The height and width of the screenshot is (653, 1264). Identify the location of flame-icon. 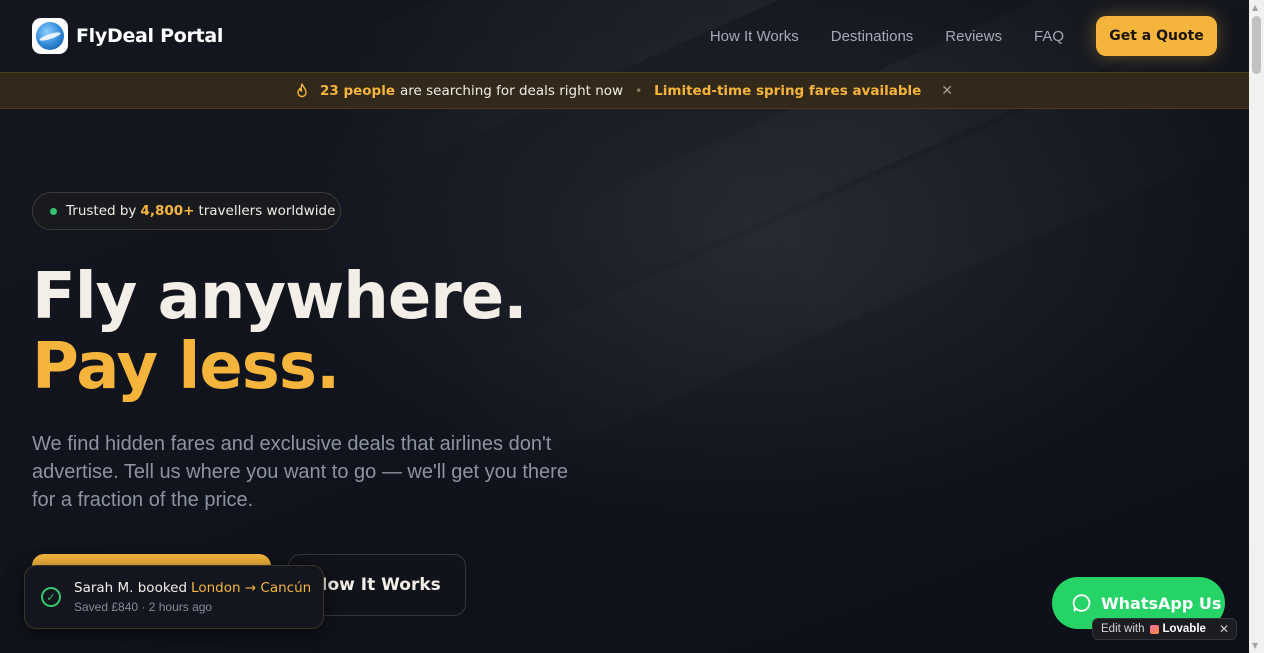
(302, 90).